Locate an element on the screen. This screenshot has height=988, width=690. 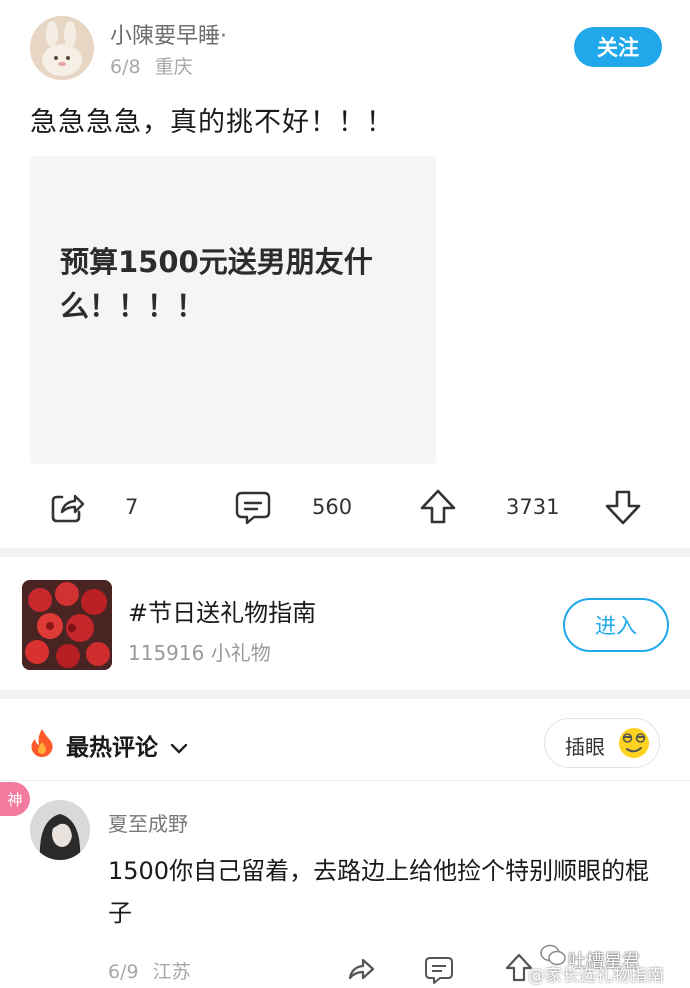
insert-eye-button: 插眼 is located at coordinates (602, 743).